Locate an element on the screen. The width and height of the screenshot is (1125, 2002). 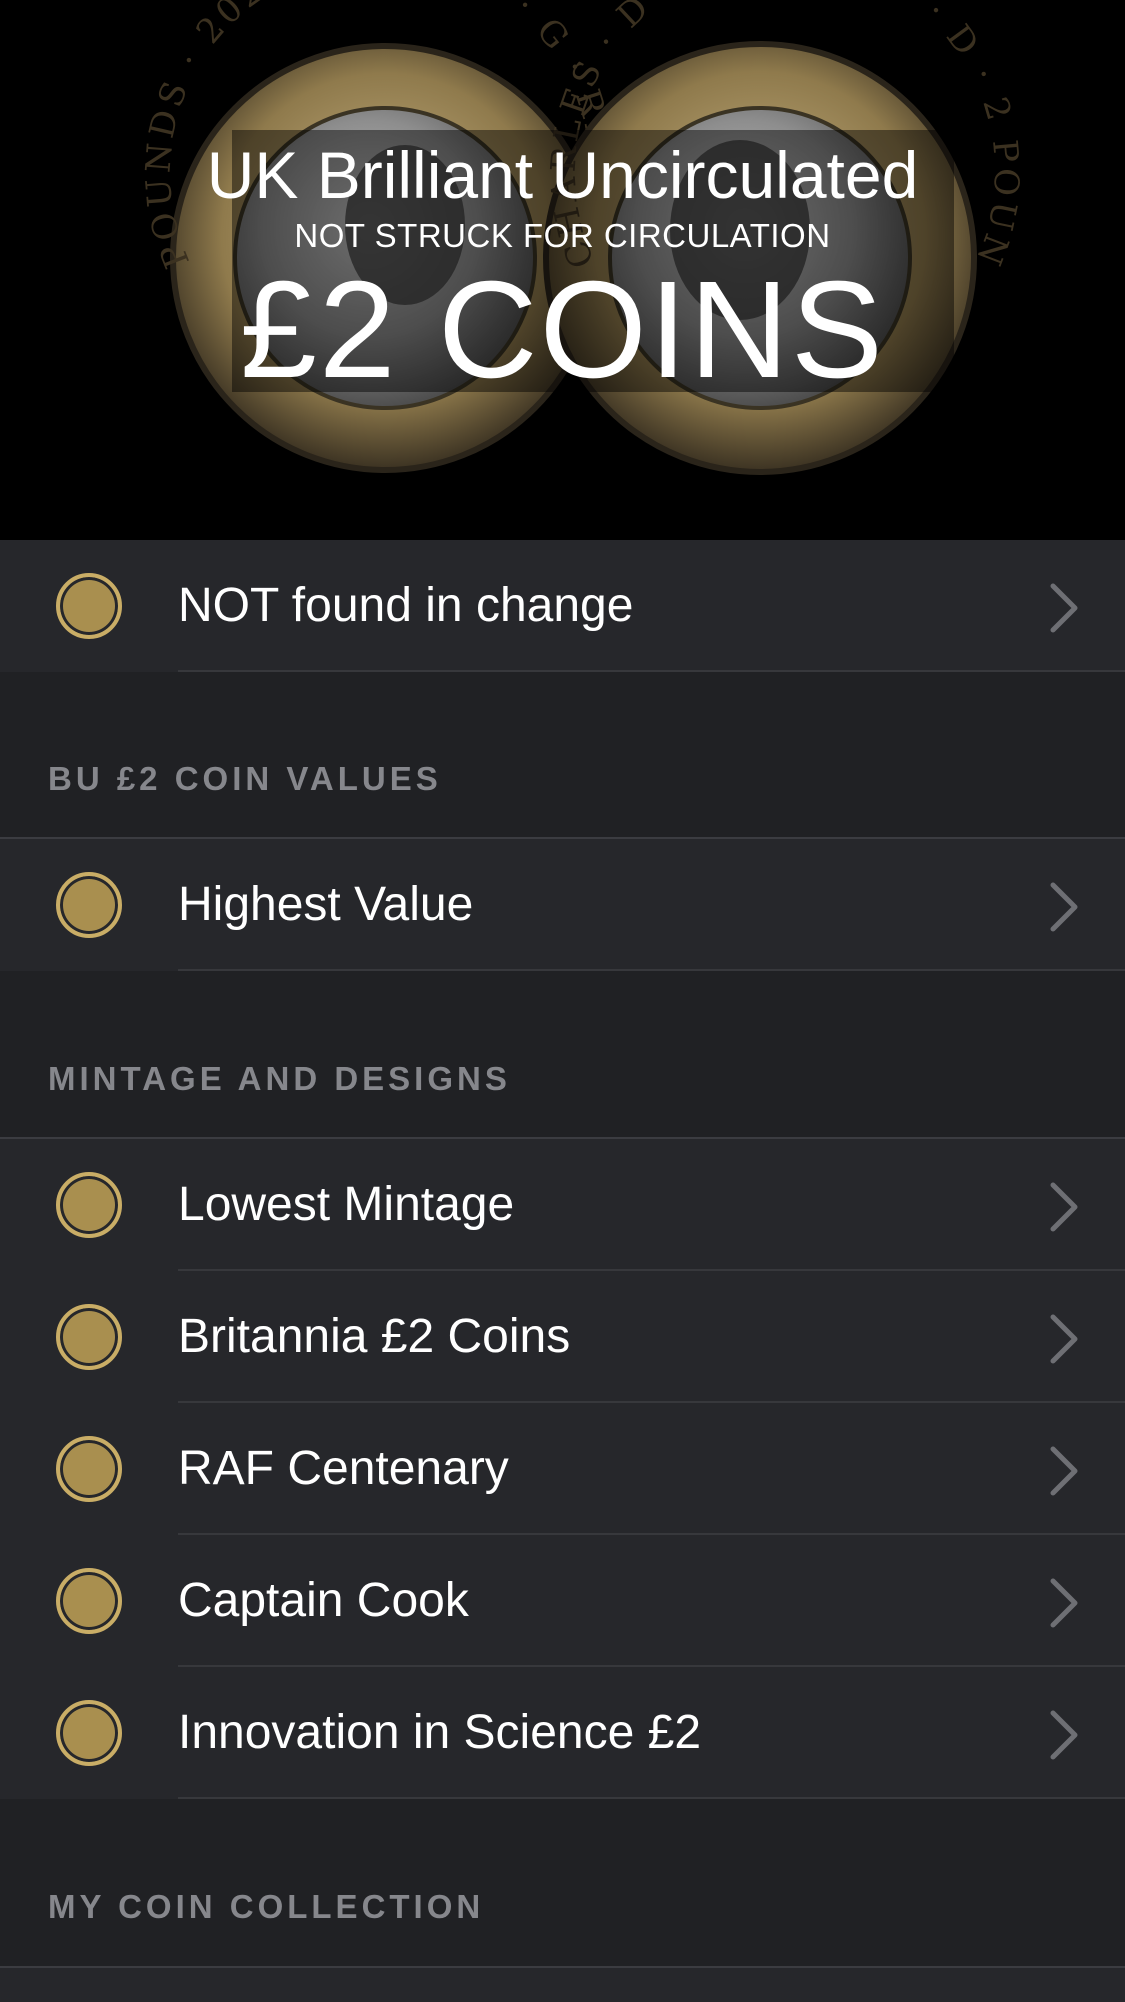
list-group-bu-coin-values: Highest Value is located at coordinates (562, 904).